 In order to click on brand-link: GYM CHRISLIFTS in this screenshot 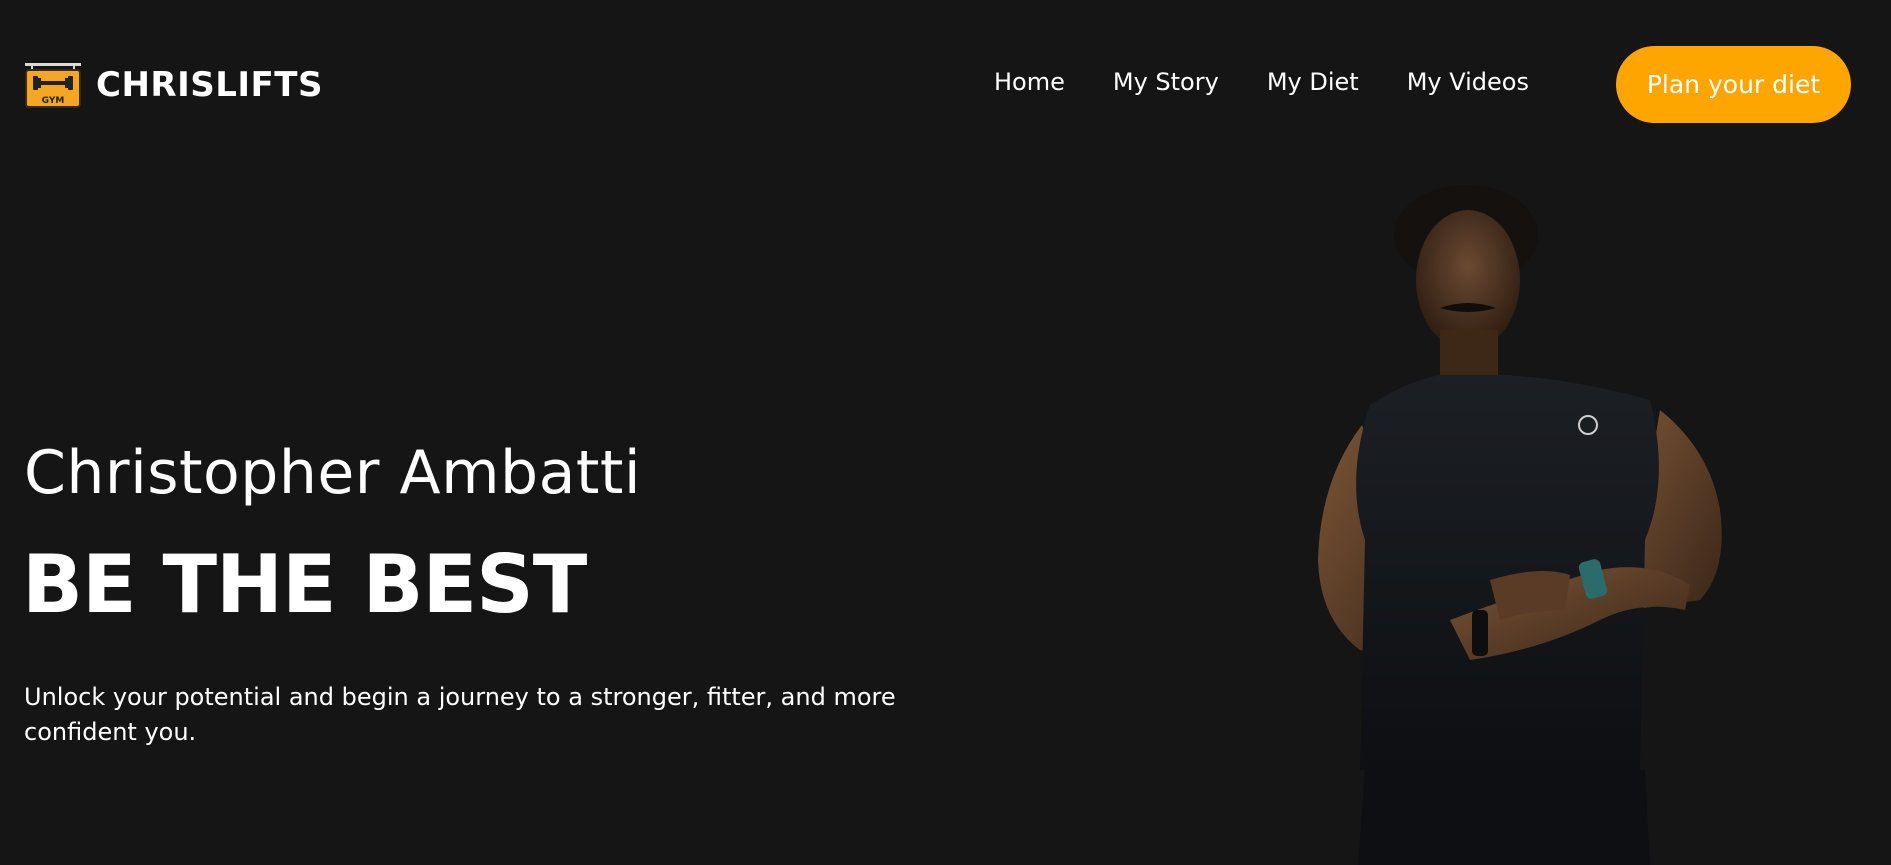, I will do `click(173, 85)`.